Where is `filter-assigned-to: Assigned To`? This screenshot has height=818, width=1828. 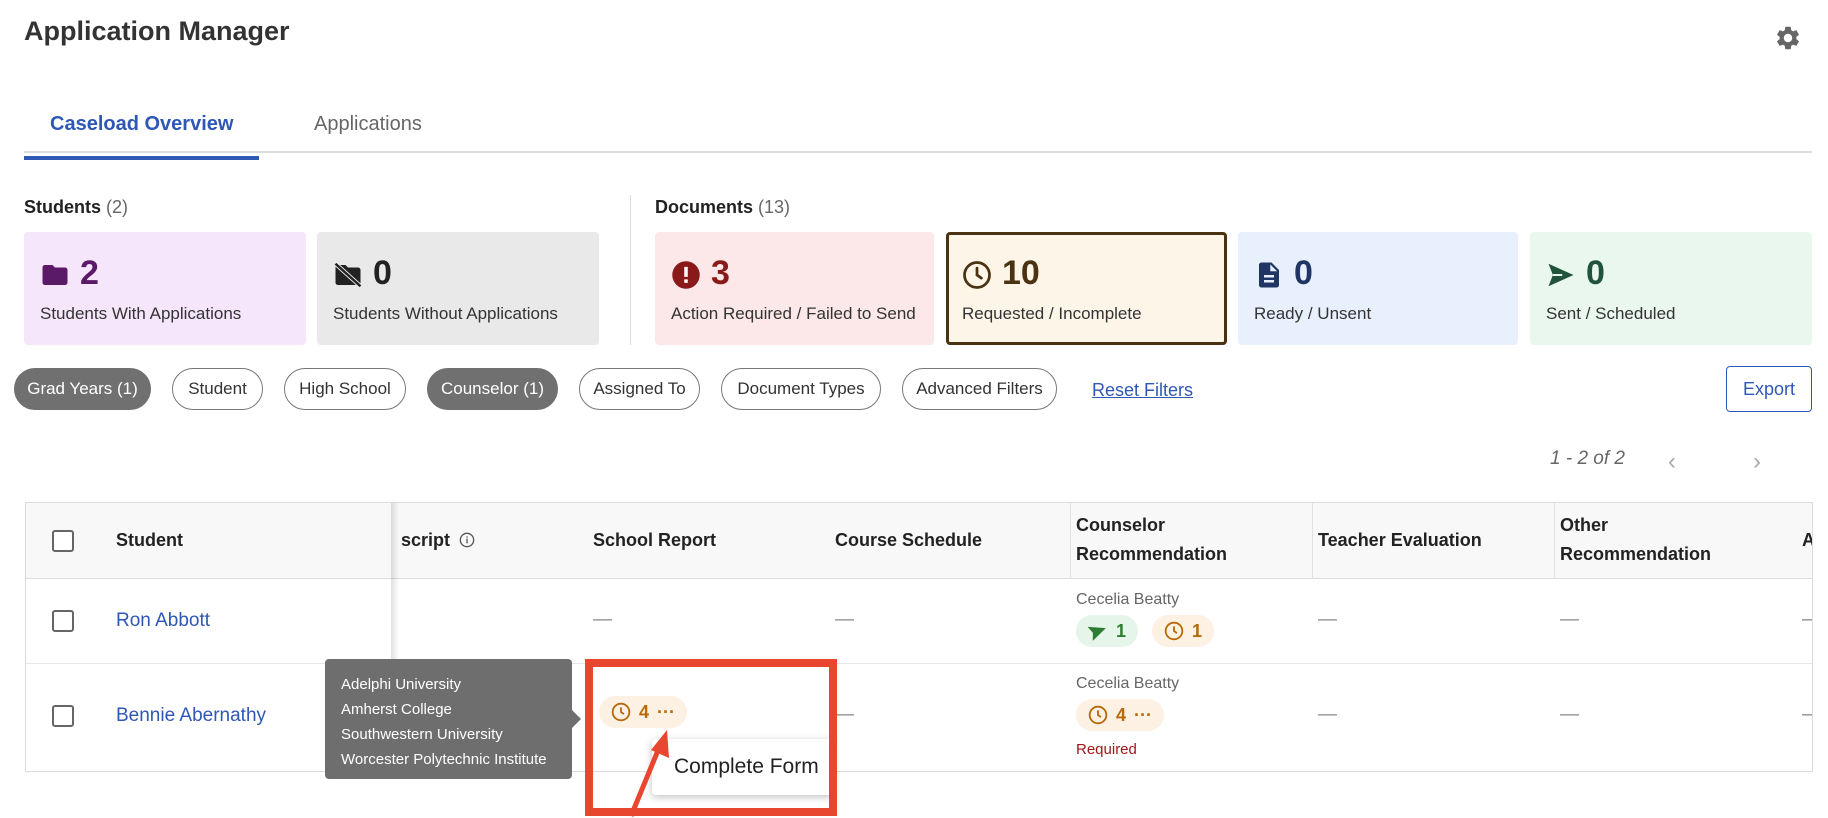 filter-assigned-to: Assigned To is located at coordinates (639, 389).